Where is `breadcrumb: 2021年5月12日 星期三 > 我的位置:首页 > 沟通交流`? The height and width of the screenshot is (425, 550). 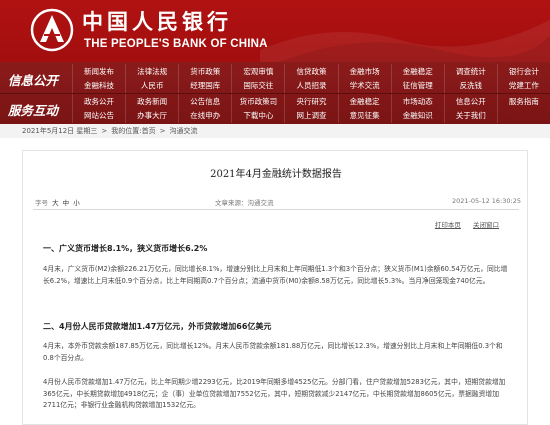
breadcrumb: 2021年5月12日 星期三 > 我的位置:首页 > 沟通交流 is located at coordinates (275, 131).